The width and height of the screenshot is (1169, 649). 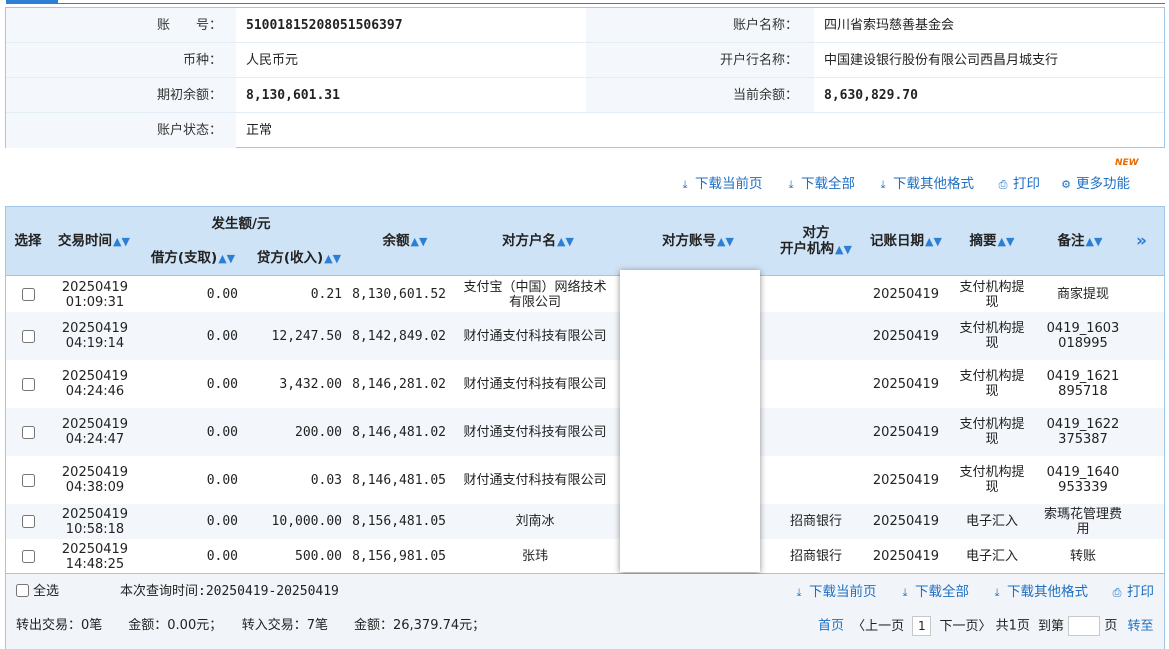 What do you see at coordinates (831, 626) in the screenshot?
I see `first-page-link: 首页` at bounding box center [831, 626].